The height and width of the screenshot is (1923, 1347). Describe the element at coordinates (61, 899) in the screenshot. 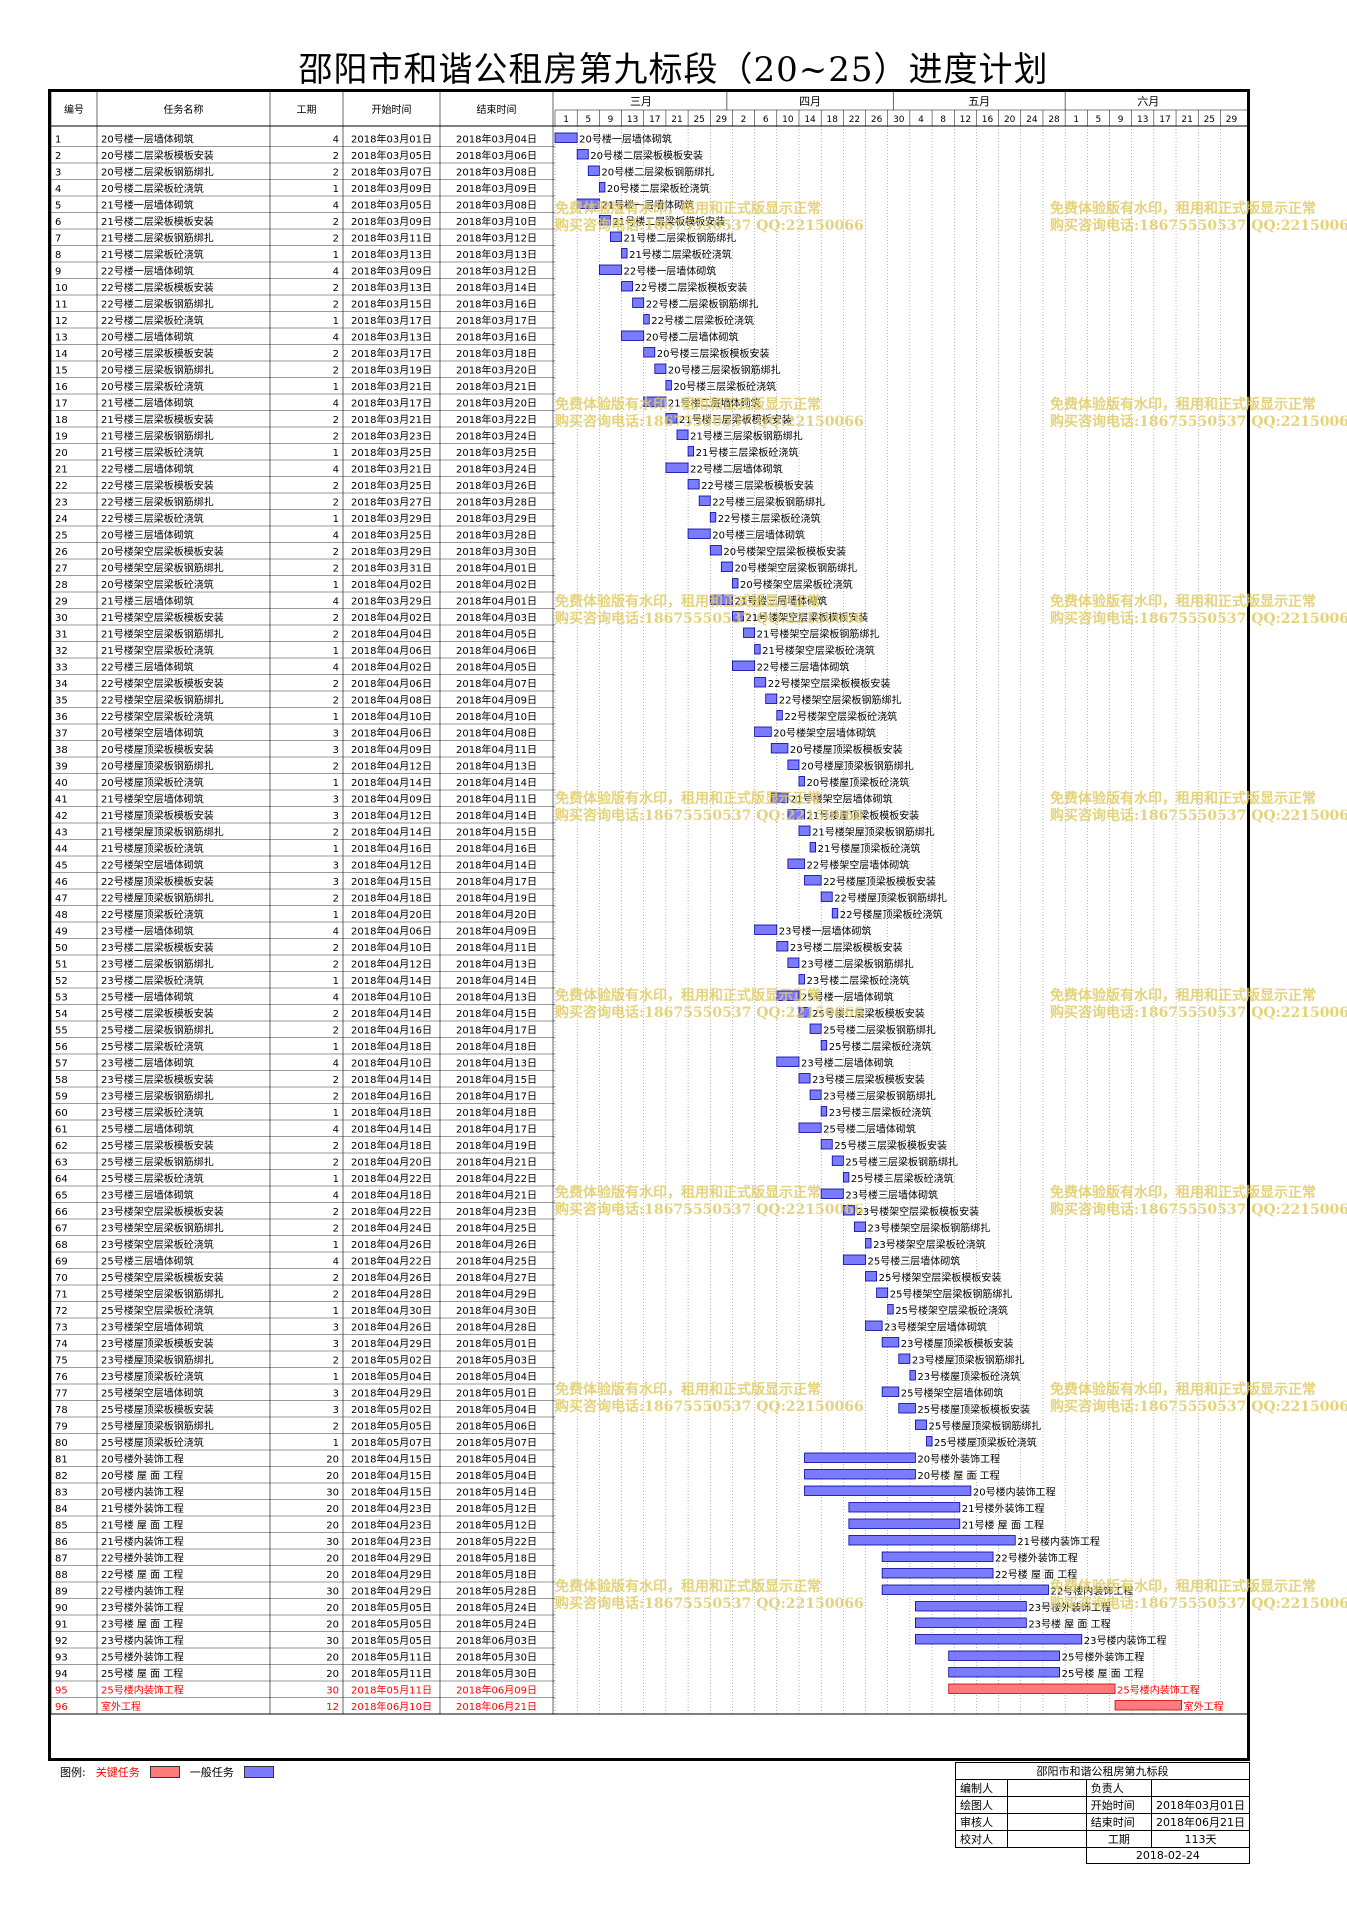

I see `cell-id: 47` at that location.